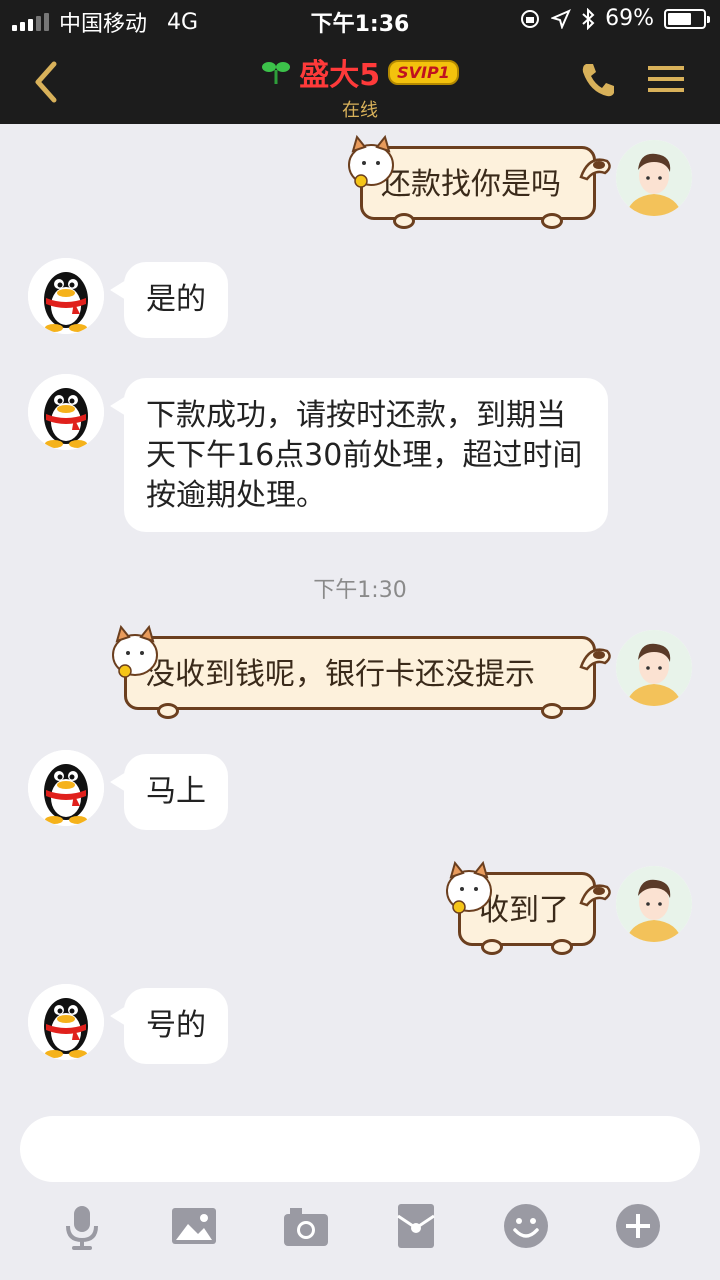  What do you see at coordinates (598, 80) in the screenshot?
I see `phone-icon` at bounding box center [598, 80].